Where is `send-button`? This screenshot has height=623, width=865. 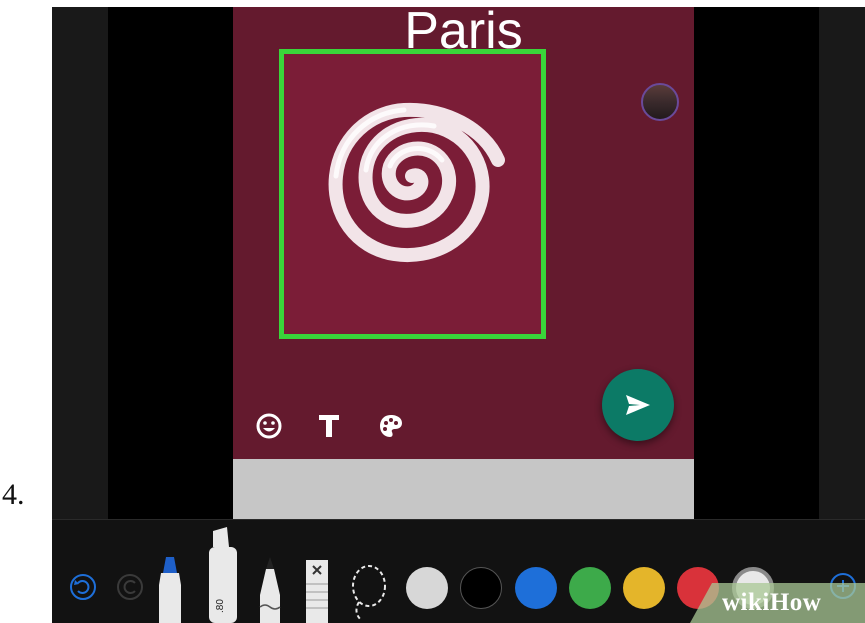 send-button is located at coordinates (638, 405).